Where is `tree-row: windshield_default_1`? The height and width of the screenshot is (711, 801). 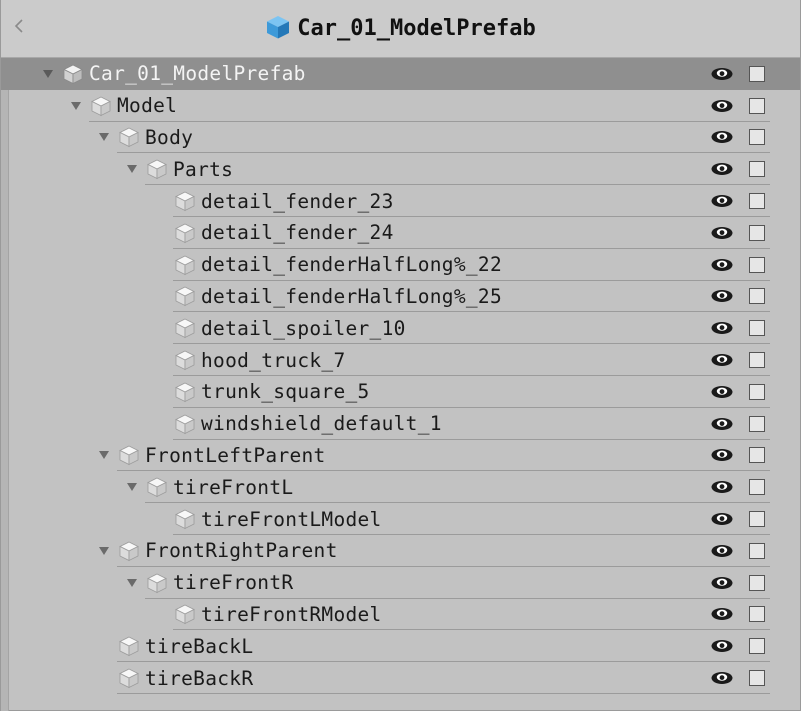
tree-row: windshield_default_1 is located at coordinates (400, 424).